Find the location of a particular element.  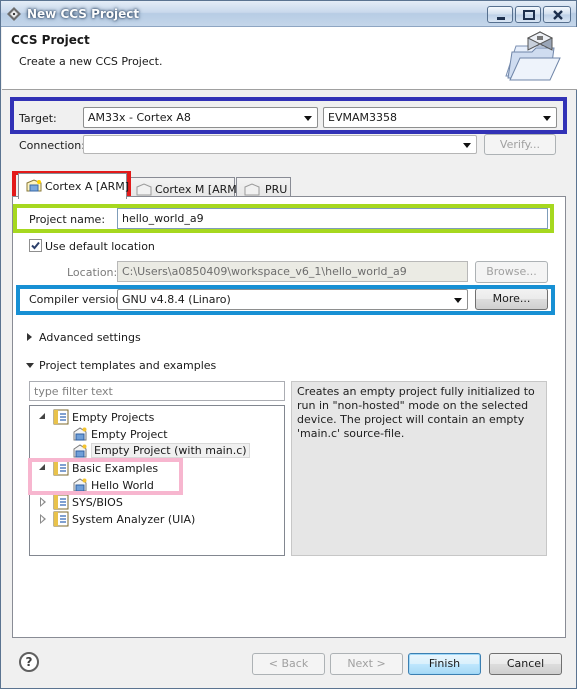

tab-label: PRU is located at coordinates (276, 189).